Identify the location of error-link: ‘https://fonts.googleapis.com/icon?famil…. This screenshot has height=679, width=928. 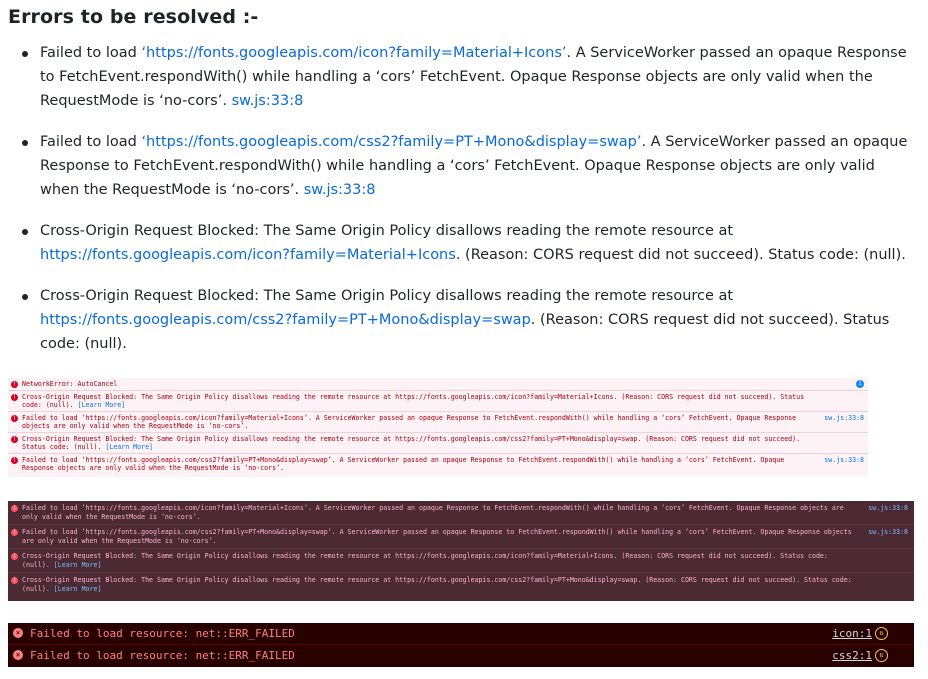
(353, 53).